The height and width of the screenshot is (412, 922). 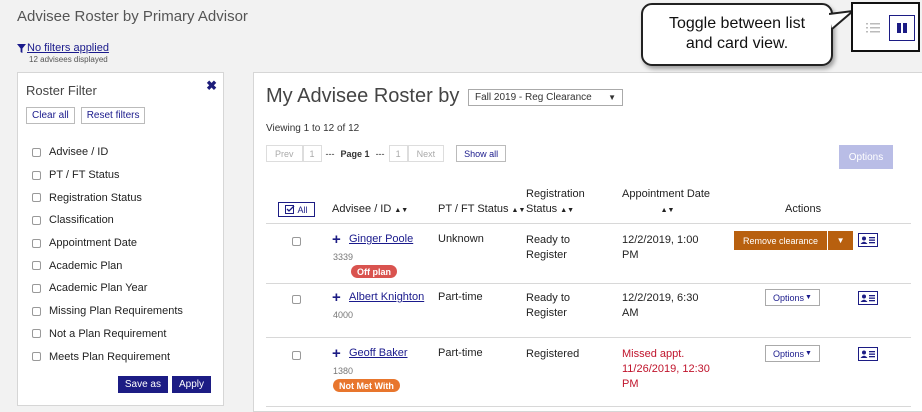 I want to click on filter-label: Not a Plan Requirement, so click(x=108, y=333).